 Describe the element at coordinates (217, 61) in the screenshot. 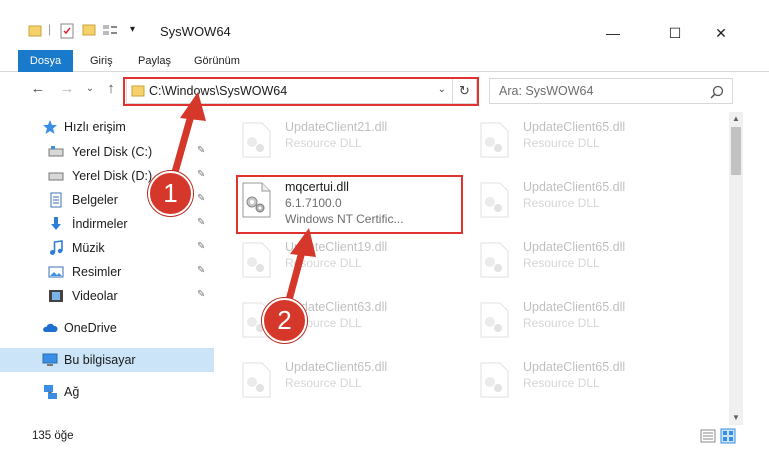

I see `tab-gorunum: Görünüm` at that location.